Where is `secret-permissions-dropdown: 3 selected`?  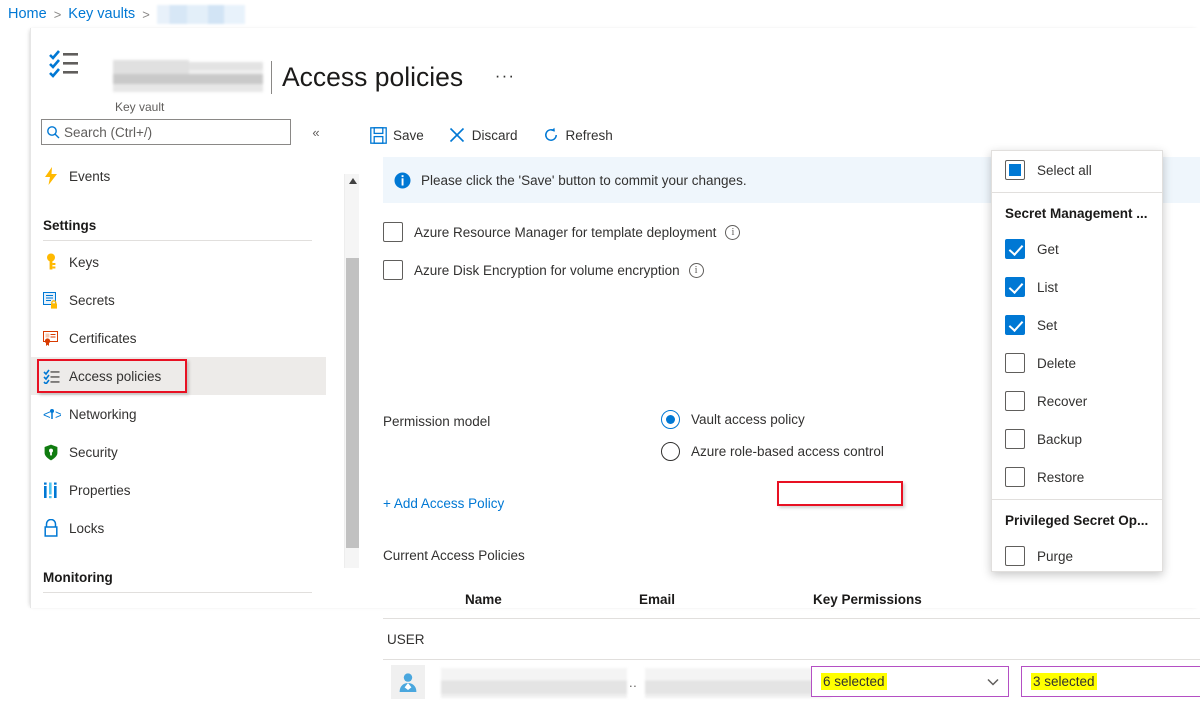 secret-permissions-dropdown: 3 selected is located at coordinates (1110, 681).